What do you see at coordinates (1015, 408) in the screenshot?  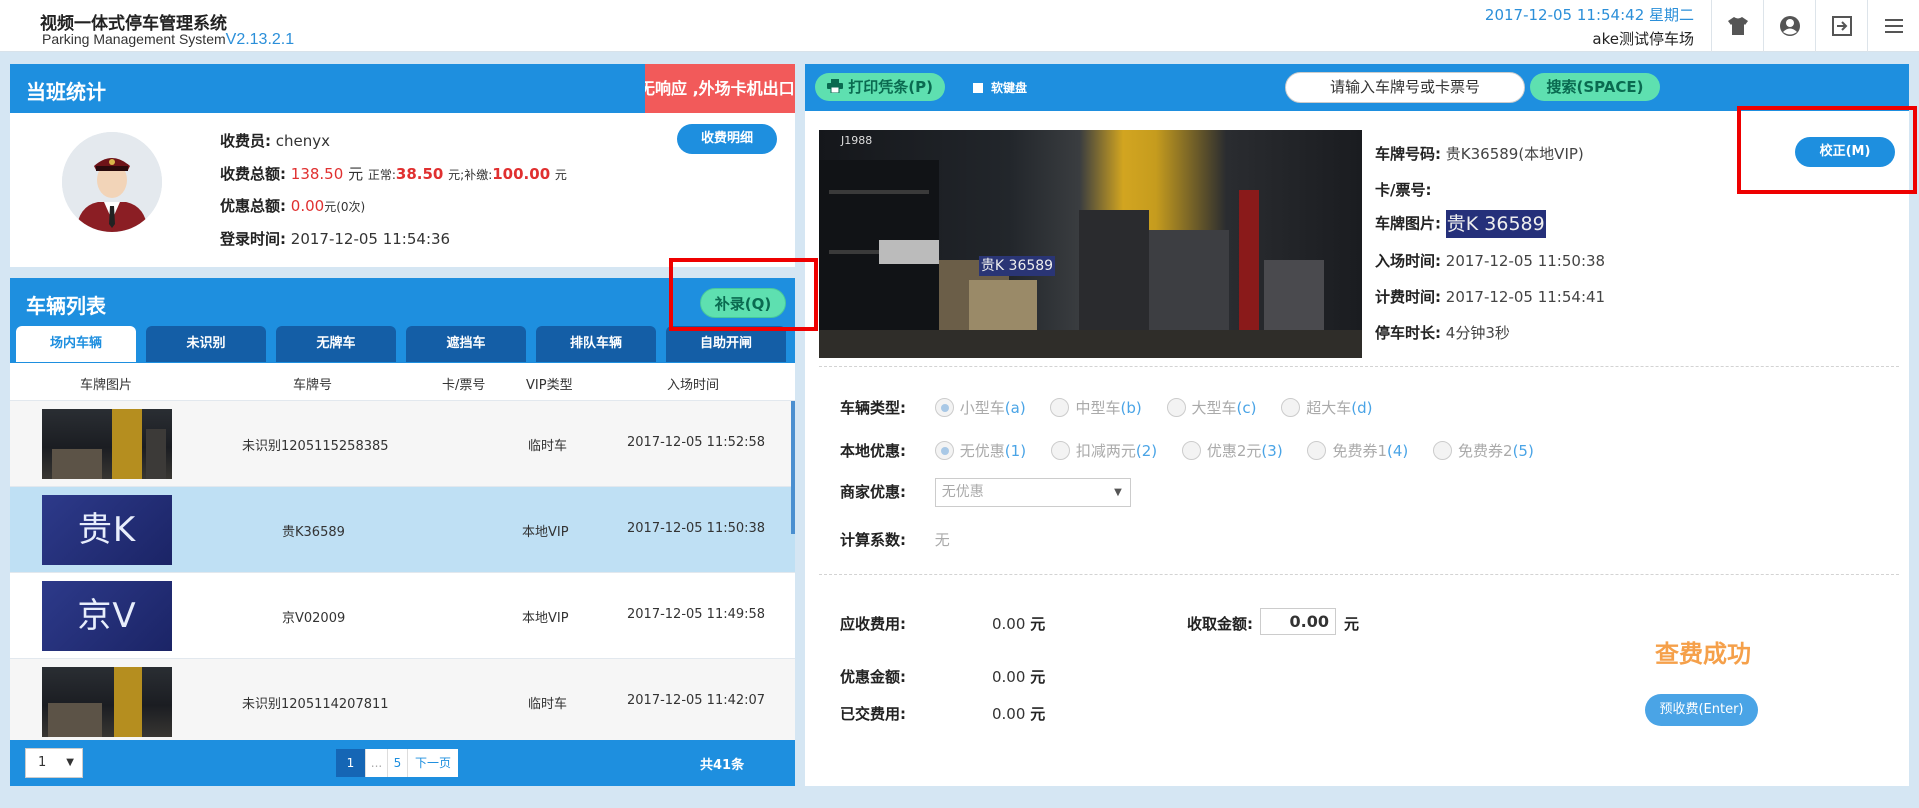 I see `radio-key: (a)` at bounding box center [1015, 408].